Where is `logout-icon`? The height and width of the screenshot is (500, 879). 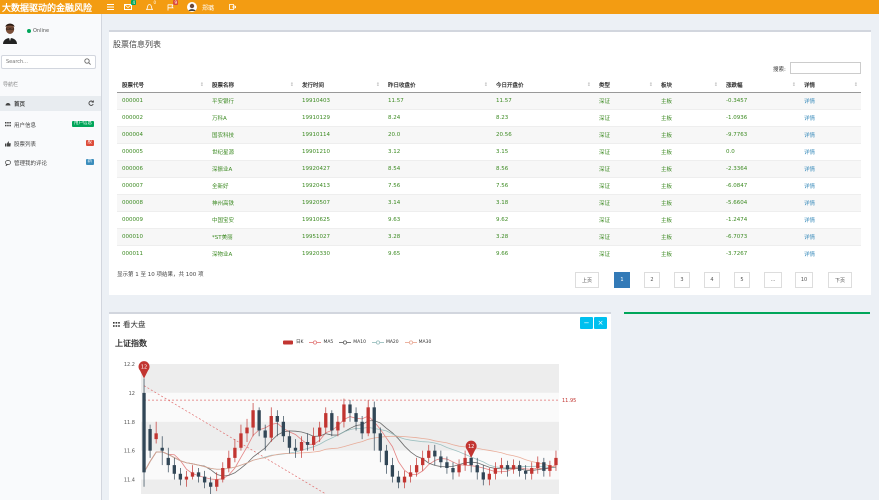
logout-icon is located at coordinates (232, 7).